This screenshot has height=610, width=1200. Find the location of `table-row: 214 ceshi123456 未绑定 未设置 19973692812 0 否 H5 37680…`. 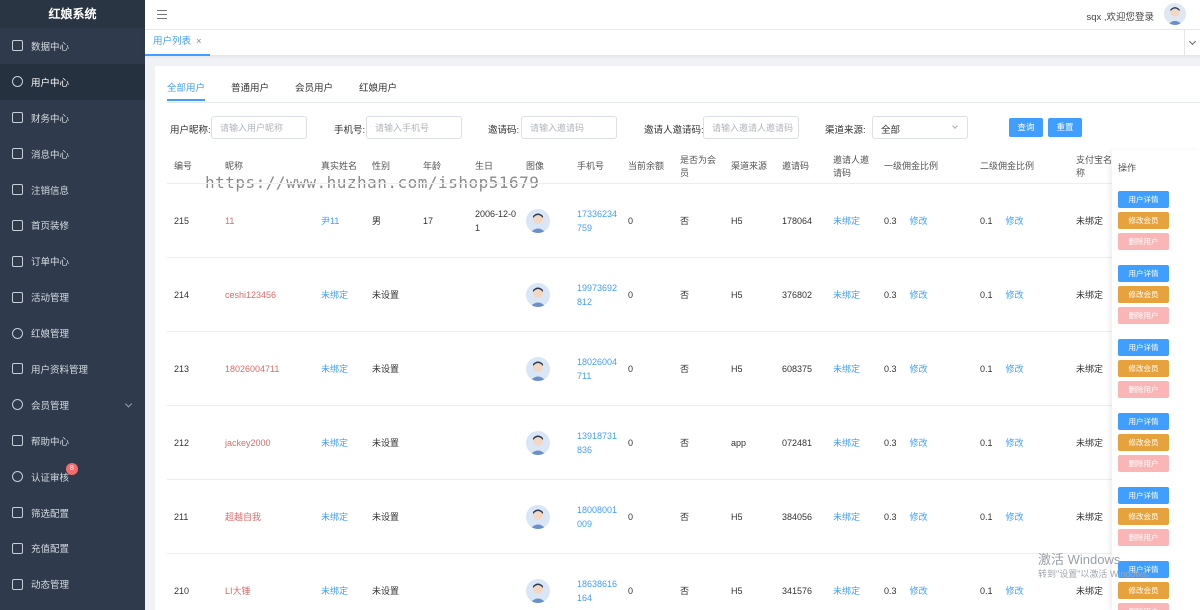

table-row: 214 ceshi123456 未绑定 未设置 19973692812 0 否 H5 37680… is located at coordinates (639, 295).